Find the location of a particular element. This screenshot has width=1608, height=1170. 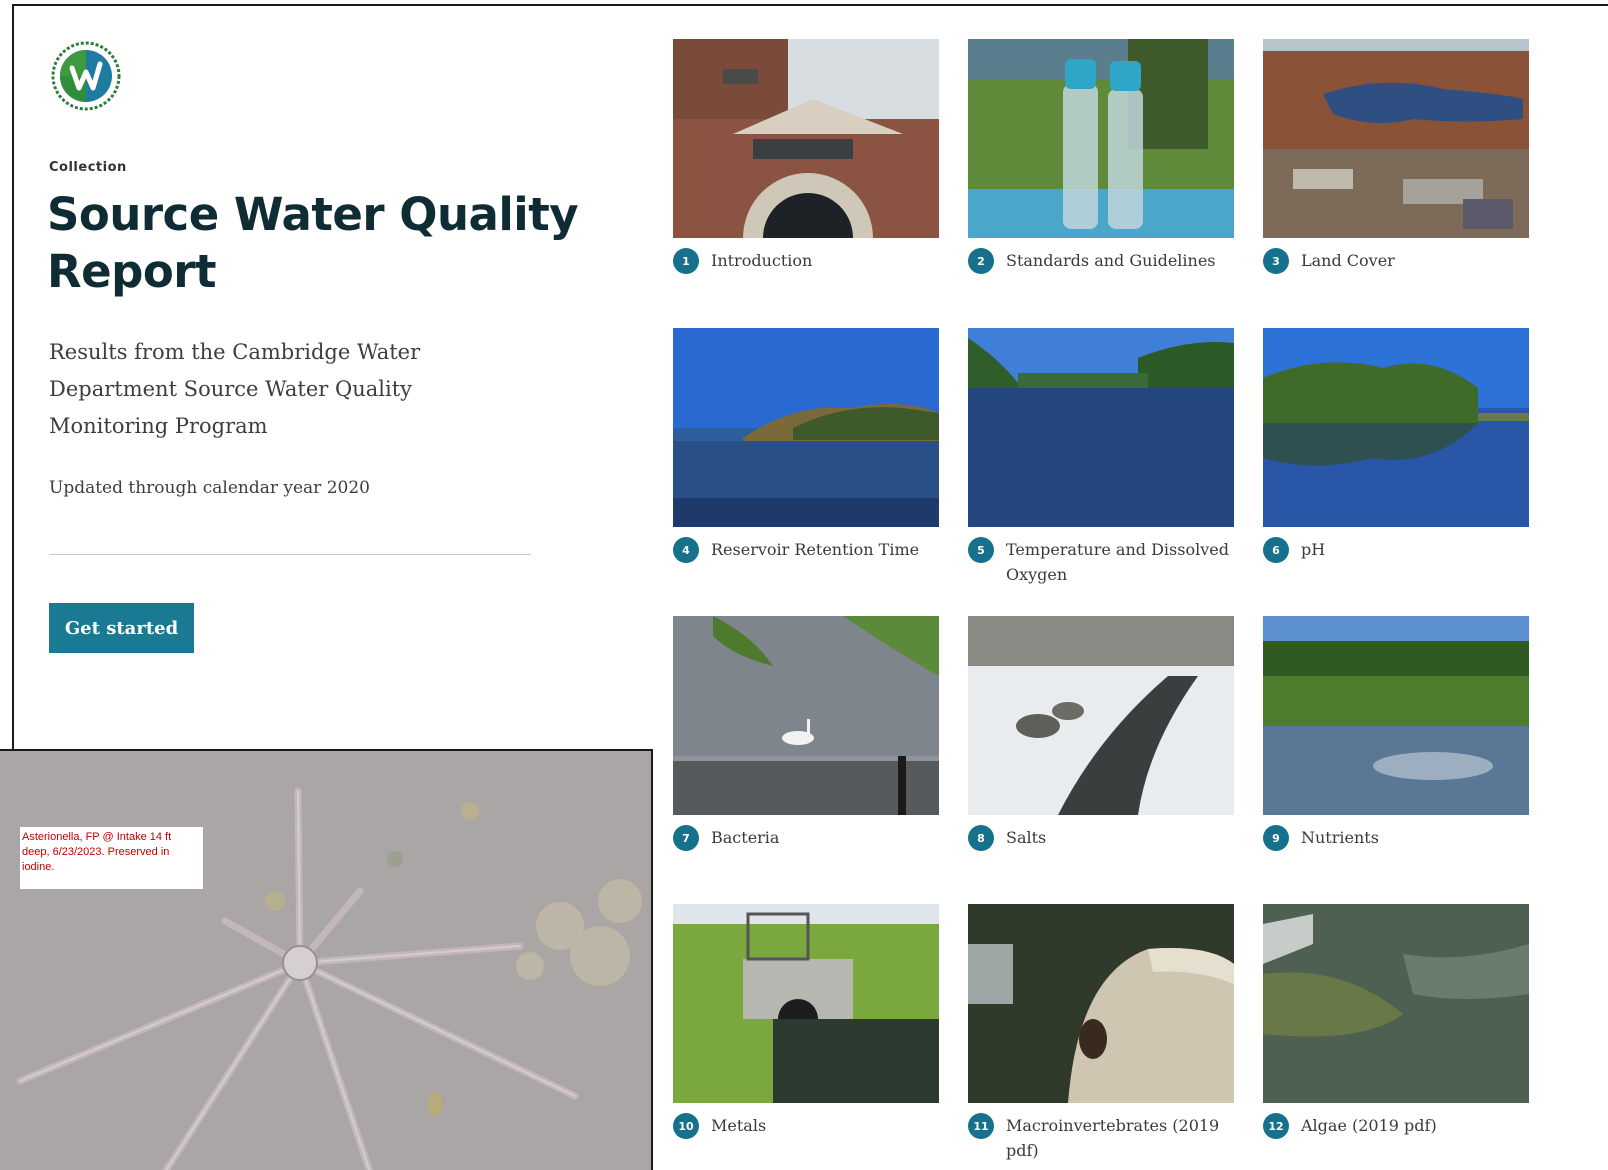

aerial-reservoir-image is located at coordinates (1396, 138).